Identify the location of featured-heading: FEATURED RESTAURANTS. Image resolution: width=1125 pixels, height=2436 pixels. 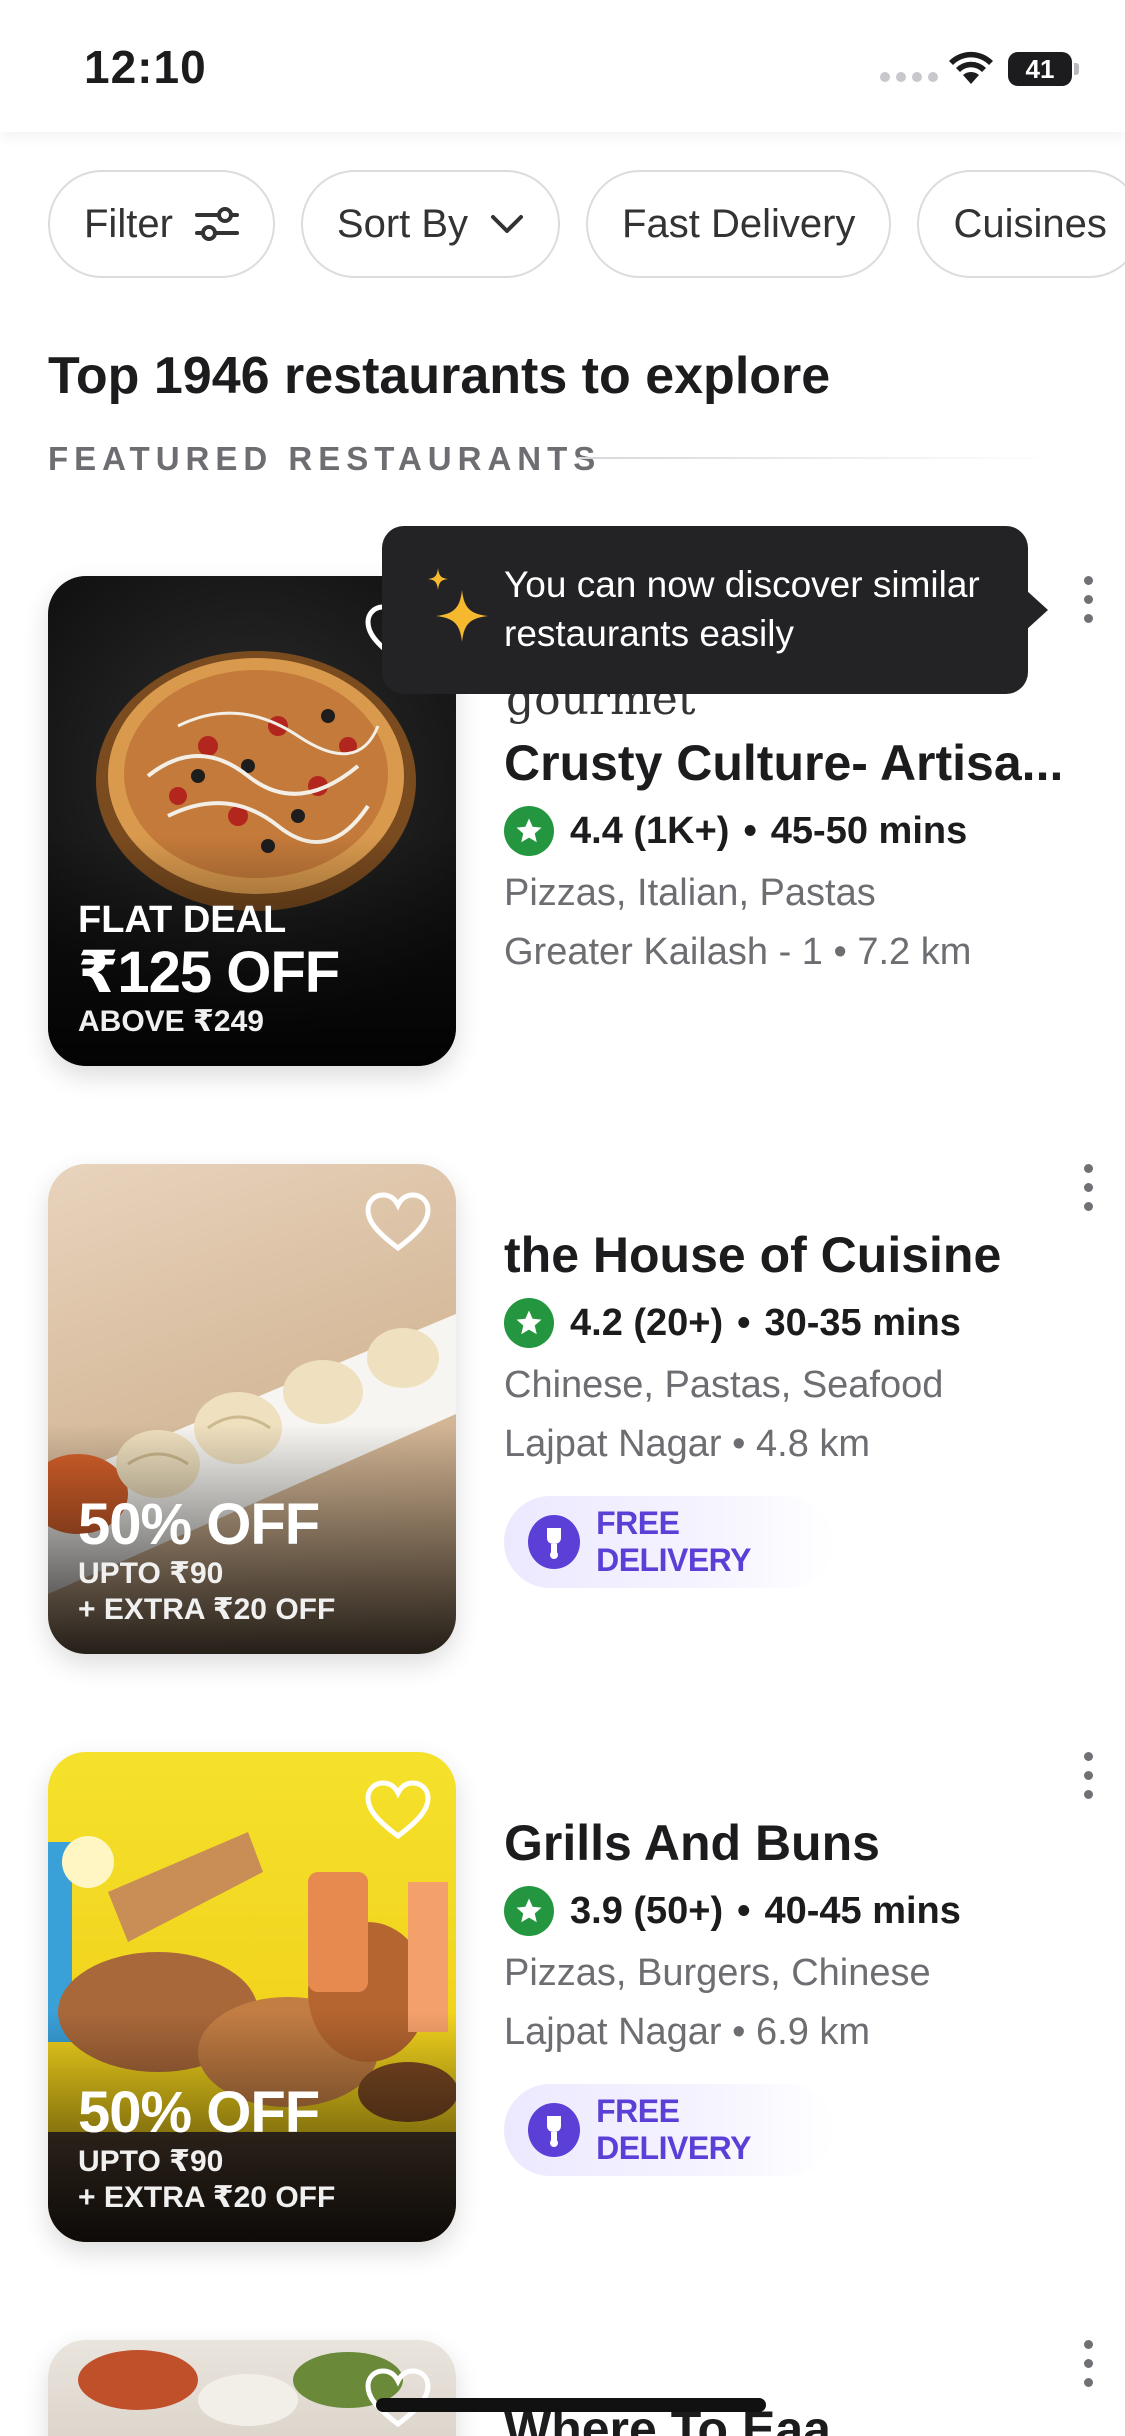
(325, 458).